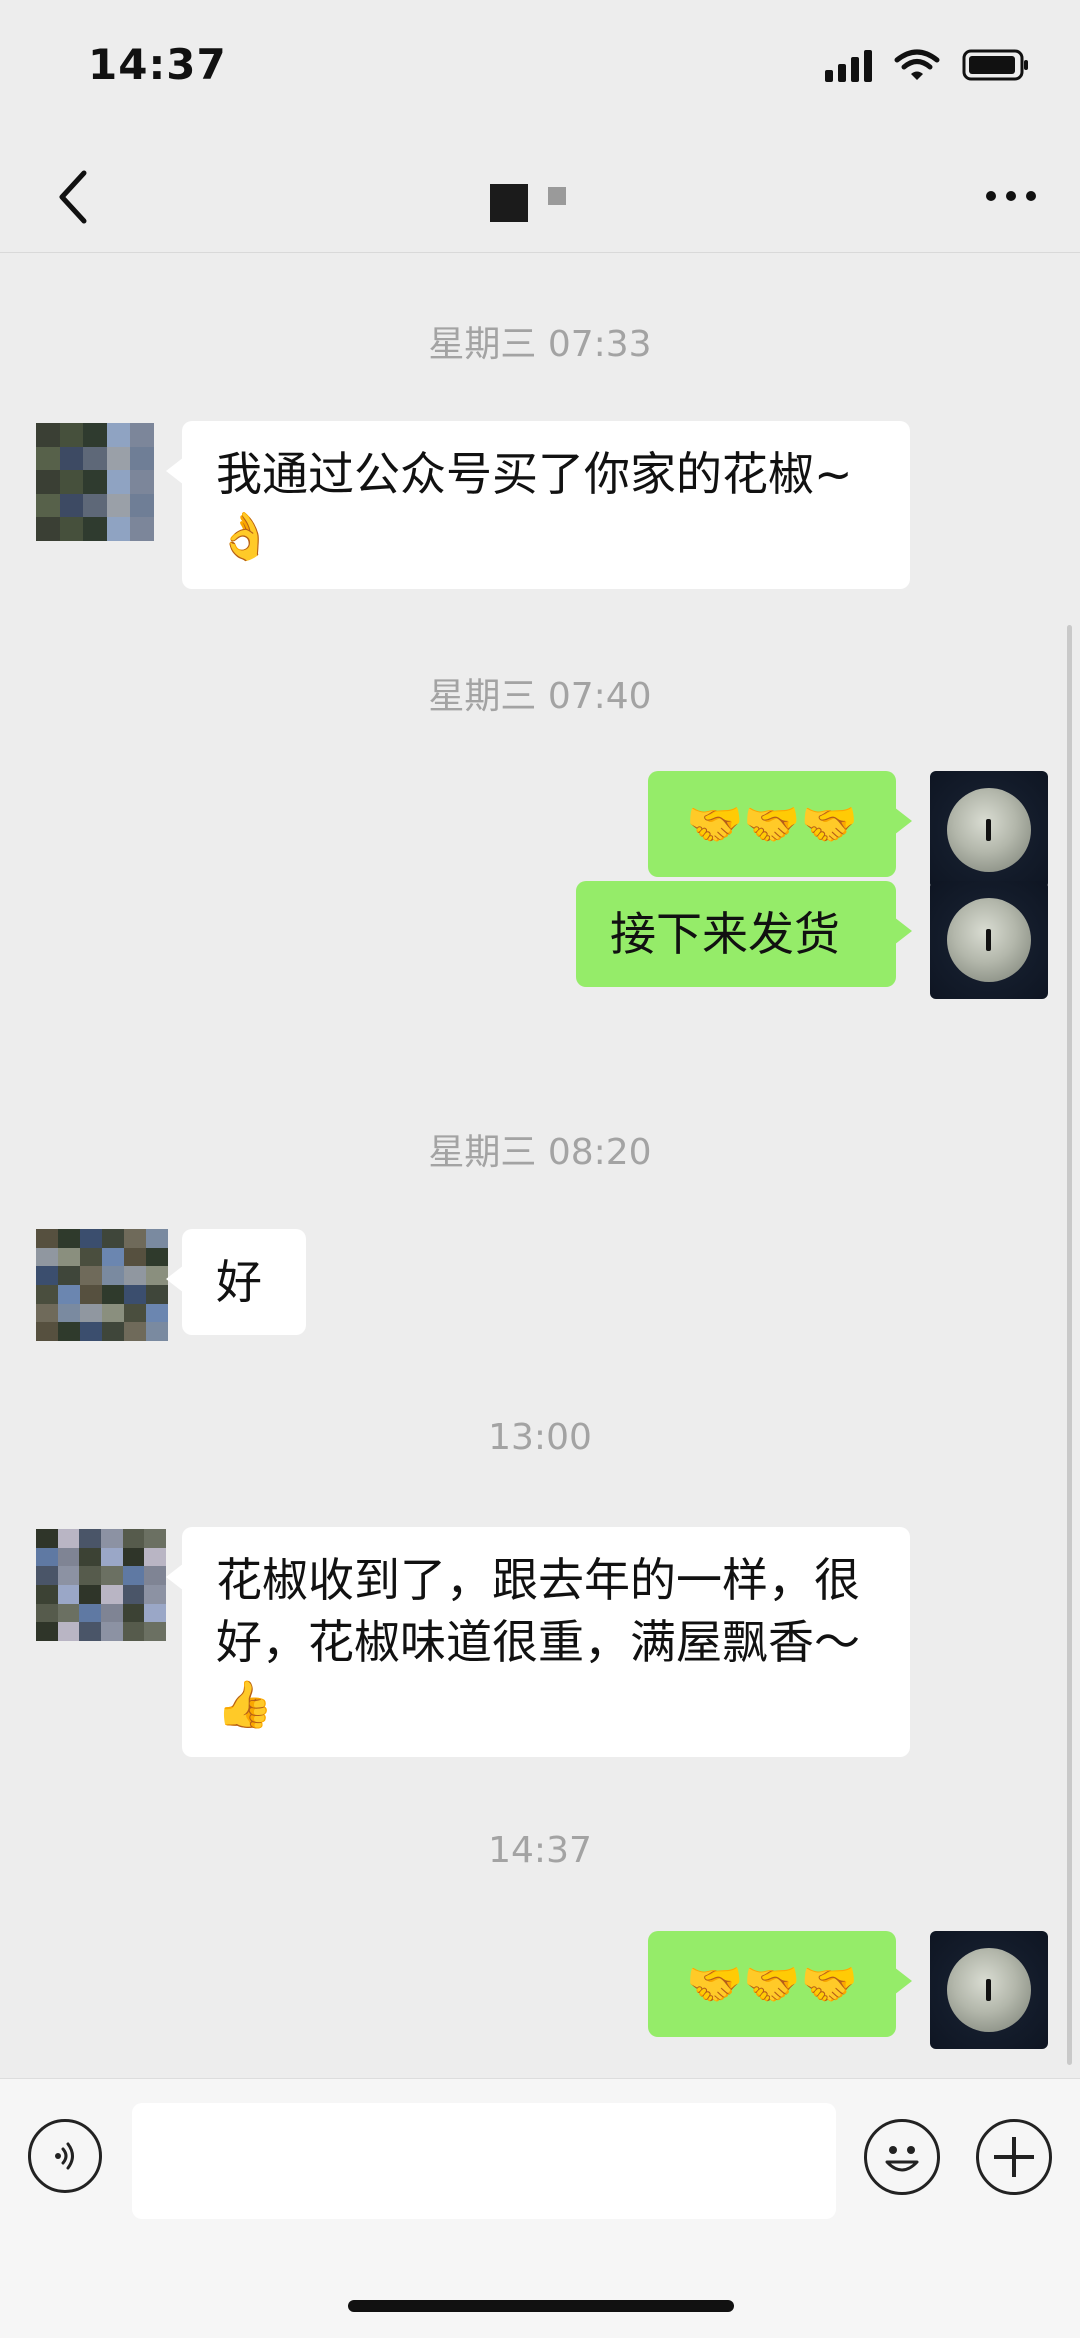 This screenshot has width=1080, height=2338. Describe the element at coordinates (540, 344) in the screenshot. I see `message-timestamp: 星期三 07:33` at that location.